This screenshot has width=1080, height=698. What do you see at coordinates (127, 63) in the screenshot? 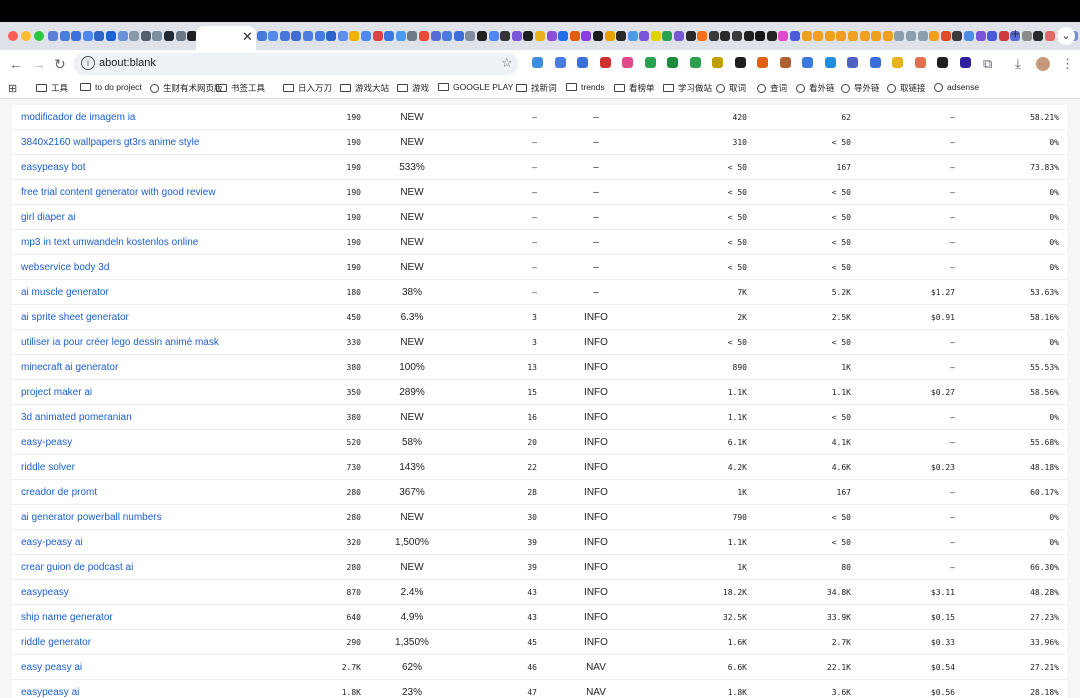
I see `url-text: about:blank` at bounding box center [127, 63].